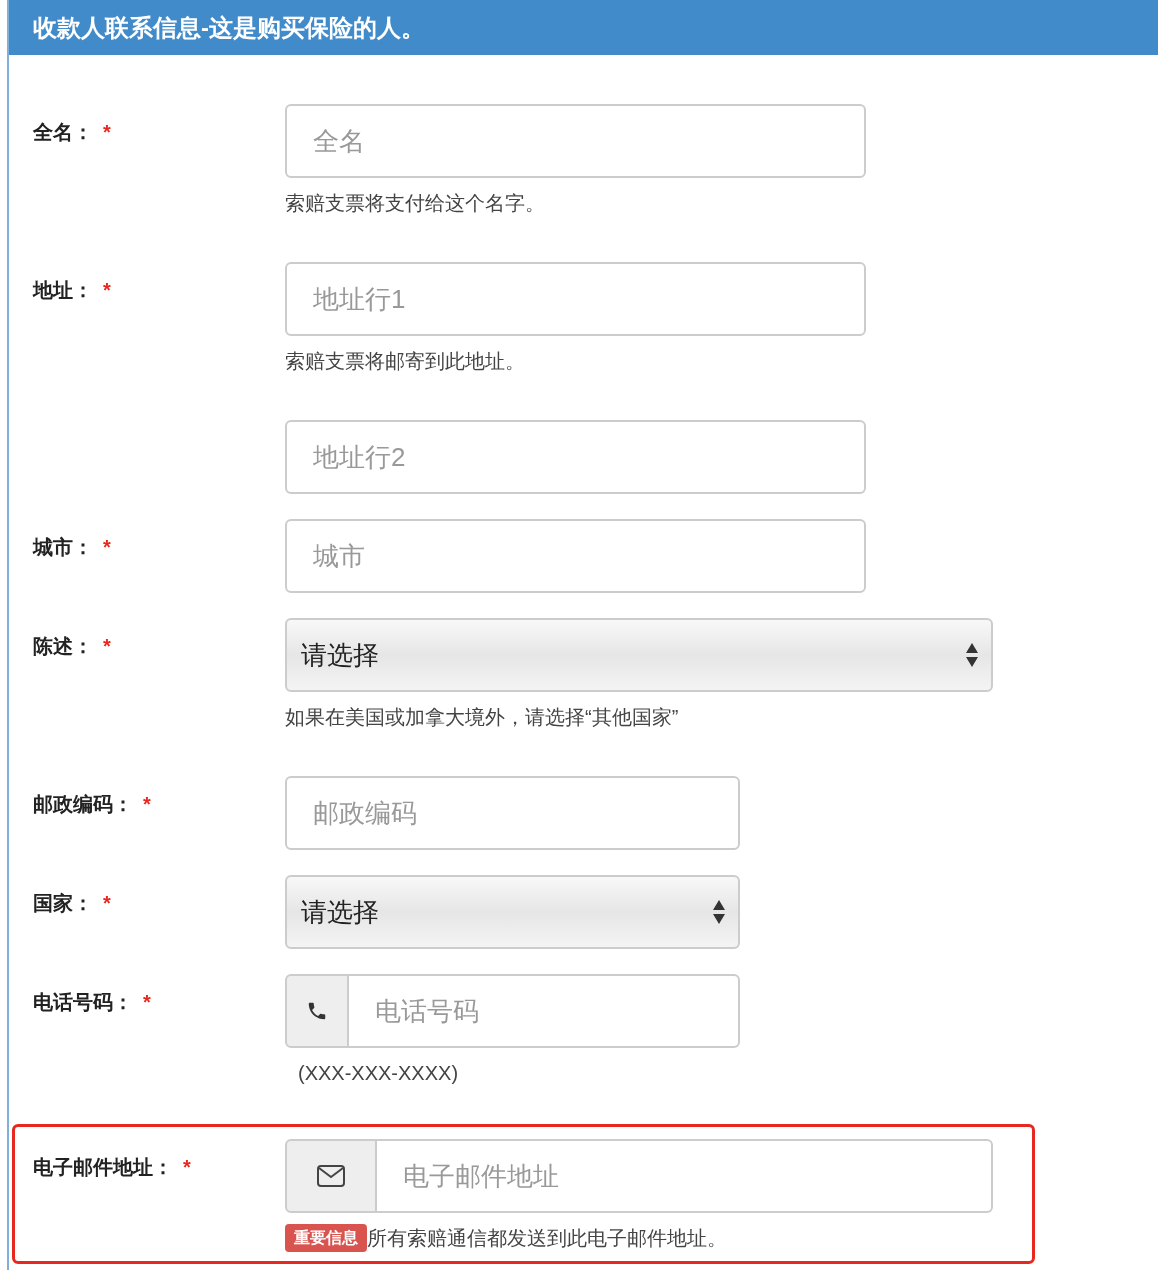 Image resolution: width=1158 pixels, height=1270 pixels. I want to click on input-field: 电话号码, so click(544, 1011).